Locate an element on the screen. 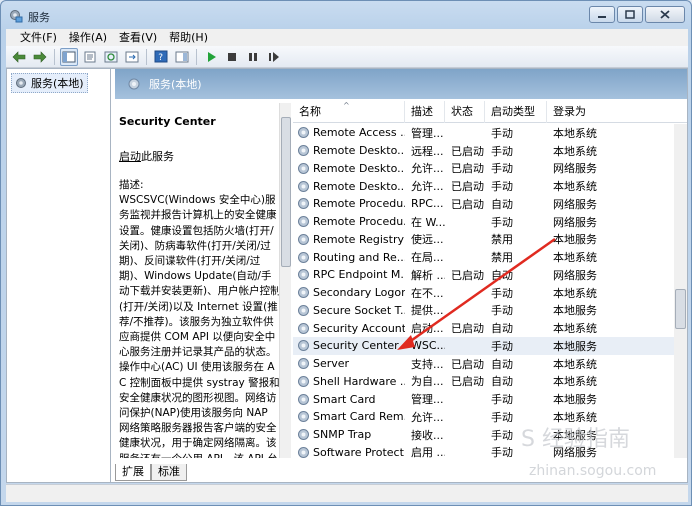 The image size is (692, 506). menu-help: 帮助(H) is located at coordinates (188, 37).